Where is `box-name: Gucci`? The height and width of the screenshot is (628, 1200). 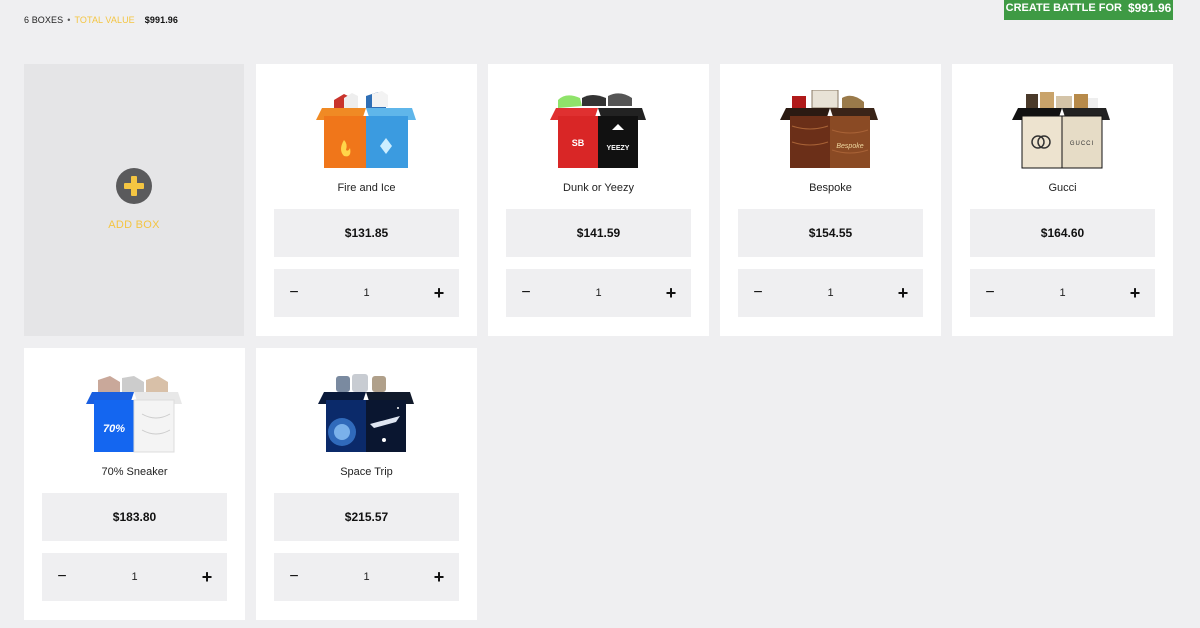 box-name: Gucci is located at coordinates (1062, 188).